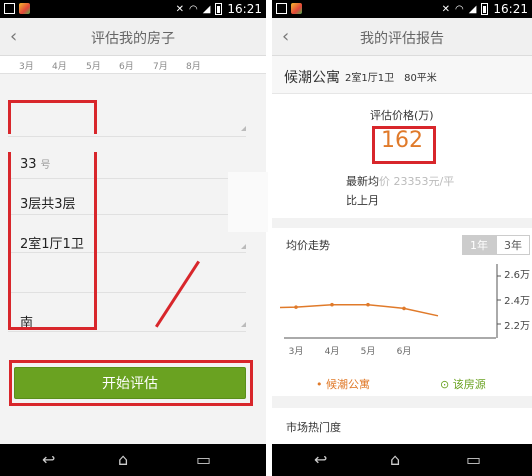 Image resolution: width=532 pixels, height=476 pixels. I want to click on month-label: 4月, so click(59, 67).